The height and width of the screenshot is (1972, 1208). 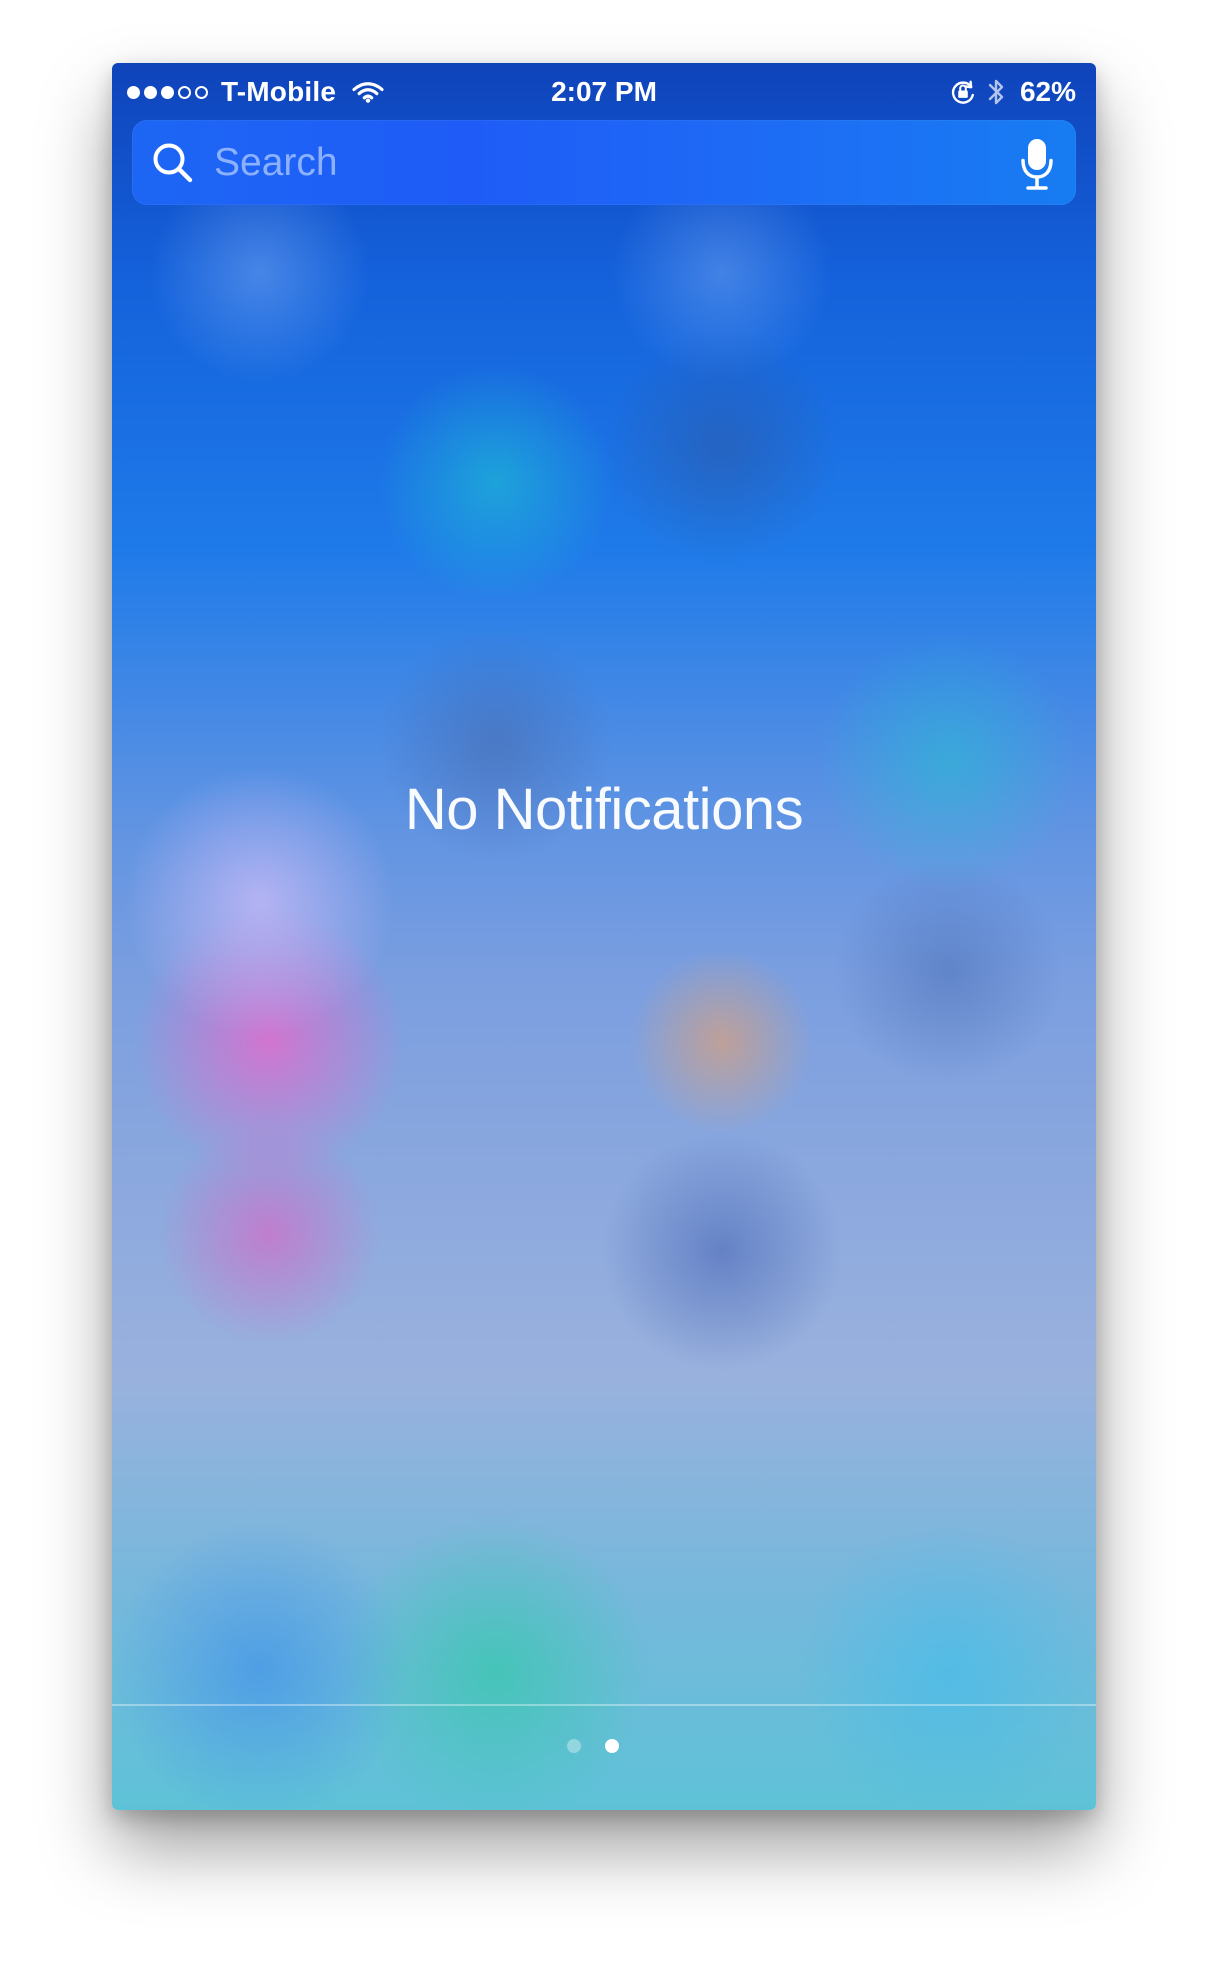 What do you see at coordinates (612, 1746) in the screenshot?
I see `page-dot-active` at bounding box center [612, 1746].